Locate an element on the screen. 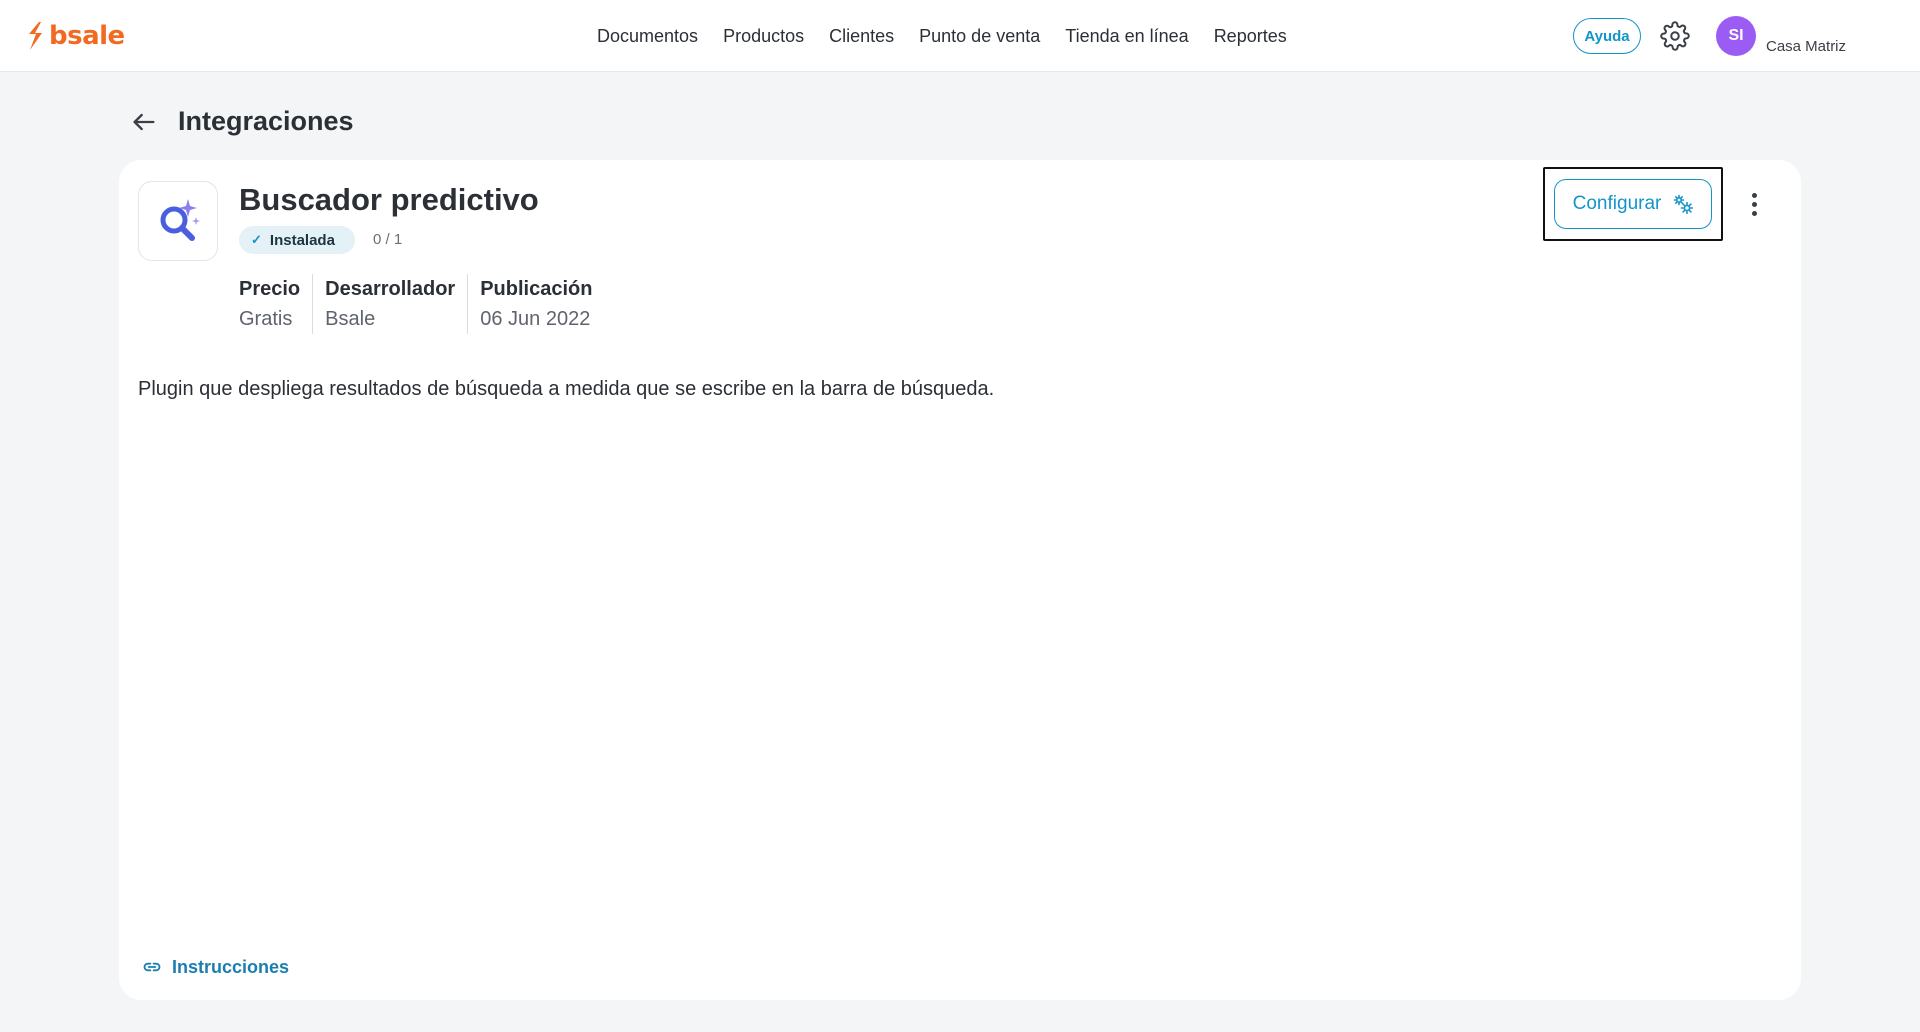 This screenshot has width=1920, height=1032. search-sparkle-icon is located at coordinates (180, 220).